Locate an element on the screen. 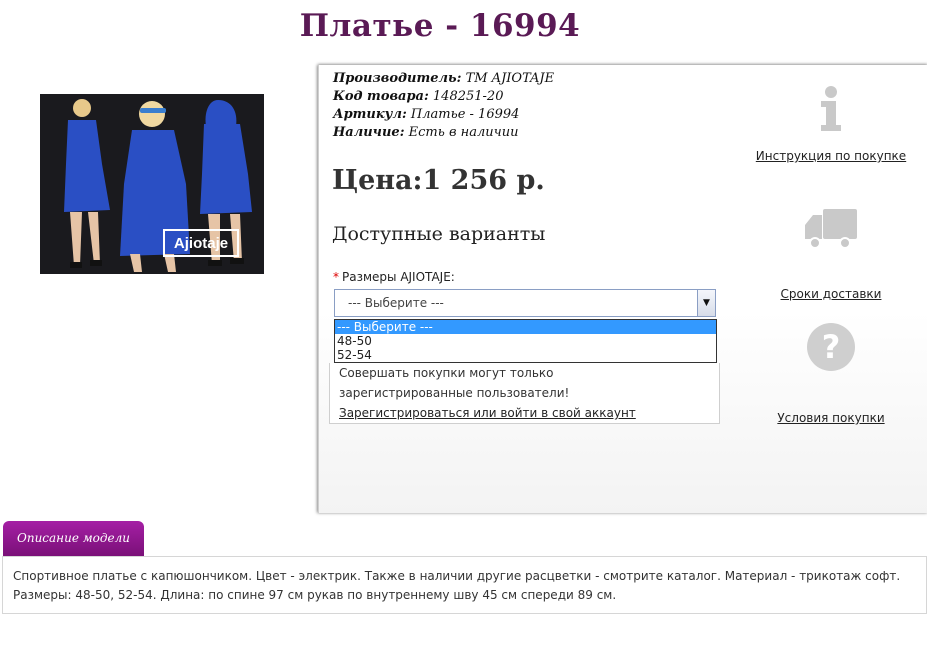  size-dropdown-list: --- Выберите --- 48-50 52-54 is located at coordinates (525, 341).